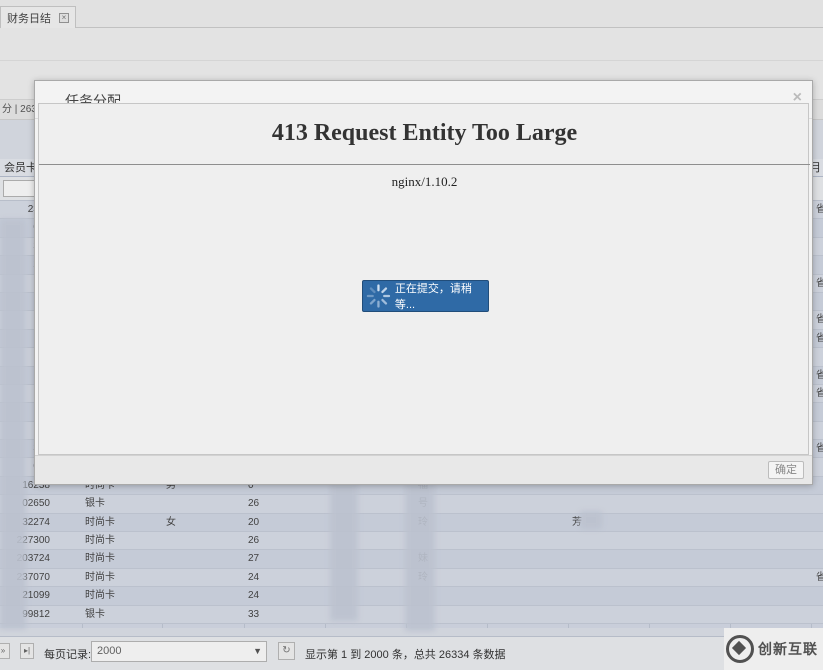  I want to click on server-signature: nginx/1.10.2, so click(424, 181).